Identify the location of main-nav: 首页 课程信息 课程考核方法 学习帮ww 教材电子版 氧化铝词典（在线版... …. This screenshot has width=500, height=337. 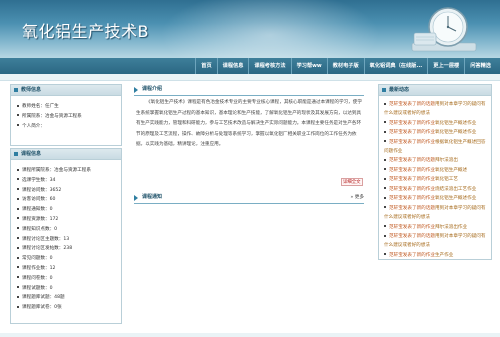
(250, 66).